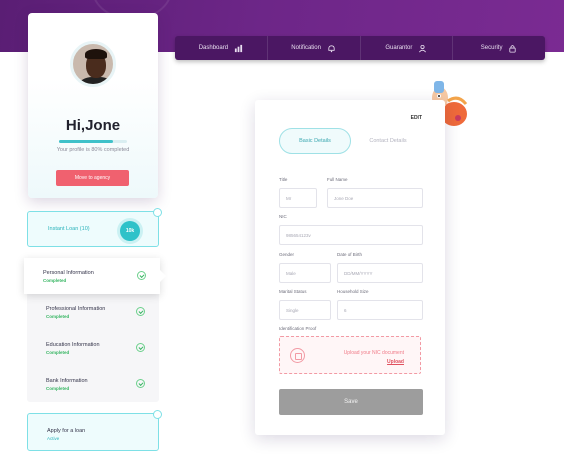  What do you see at coordinates (69, 229) in the screenshot?
I see `instant-loan-label: Instant Loan (10)` at bounding box center [69, 229].